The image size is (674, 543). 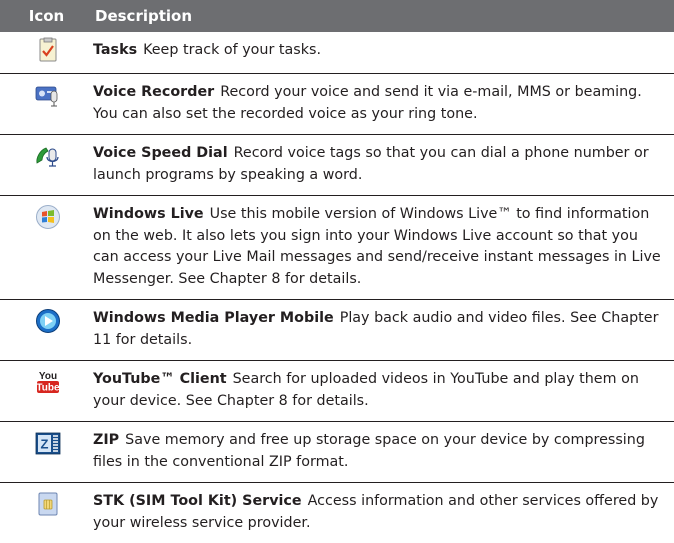 I want to click on youtube-icon: You Tube, so click(x=48, y=382).